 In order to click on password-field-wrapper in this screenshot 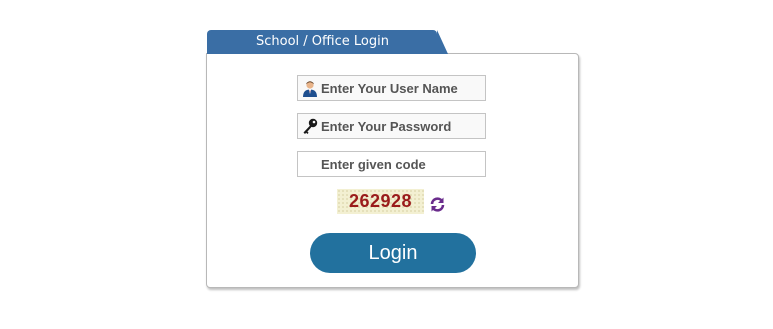, I will do `click(391, 126)`.